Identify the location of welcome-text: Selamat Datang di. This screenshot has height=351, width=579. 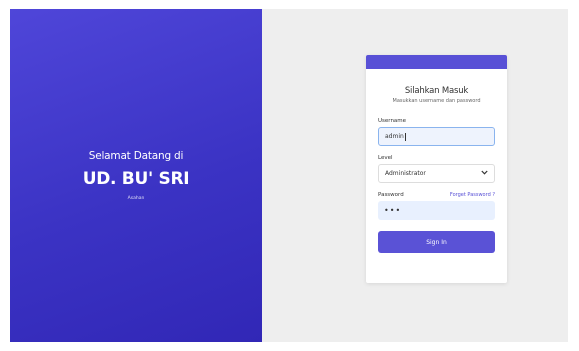
(136, 156).